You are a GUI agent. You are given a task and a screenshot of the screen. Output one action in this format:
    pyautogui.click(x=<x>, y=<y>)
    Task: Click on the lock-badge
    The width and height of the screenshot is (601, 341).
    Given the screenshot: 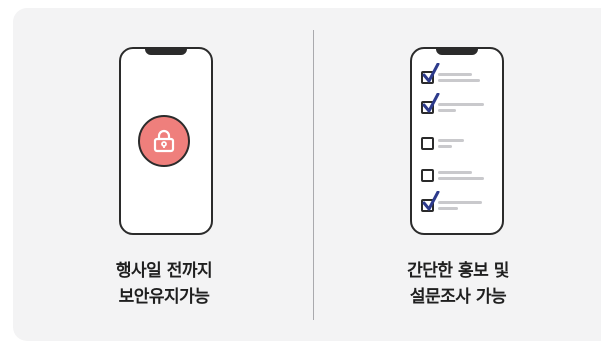 What is the action you would take?
    pyautogui.click(x=164, y=141)
    